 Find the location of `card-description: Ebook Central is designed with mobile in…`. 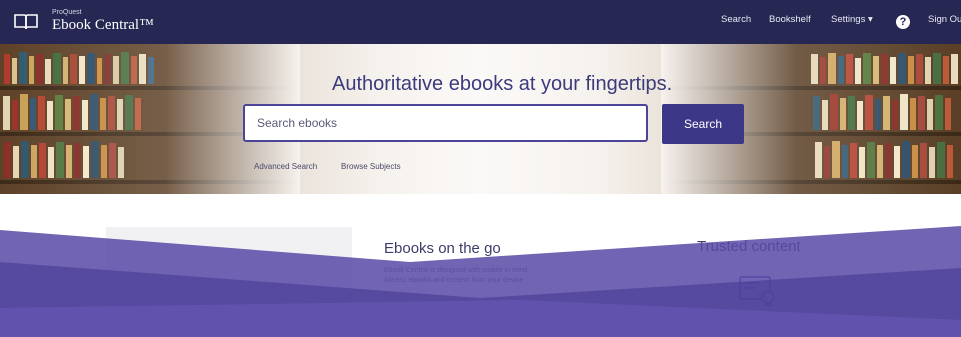

card-description: Ebook Central is designed with mobile in… is located at coordinates (456, 270).